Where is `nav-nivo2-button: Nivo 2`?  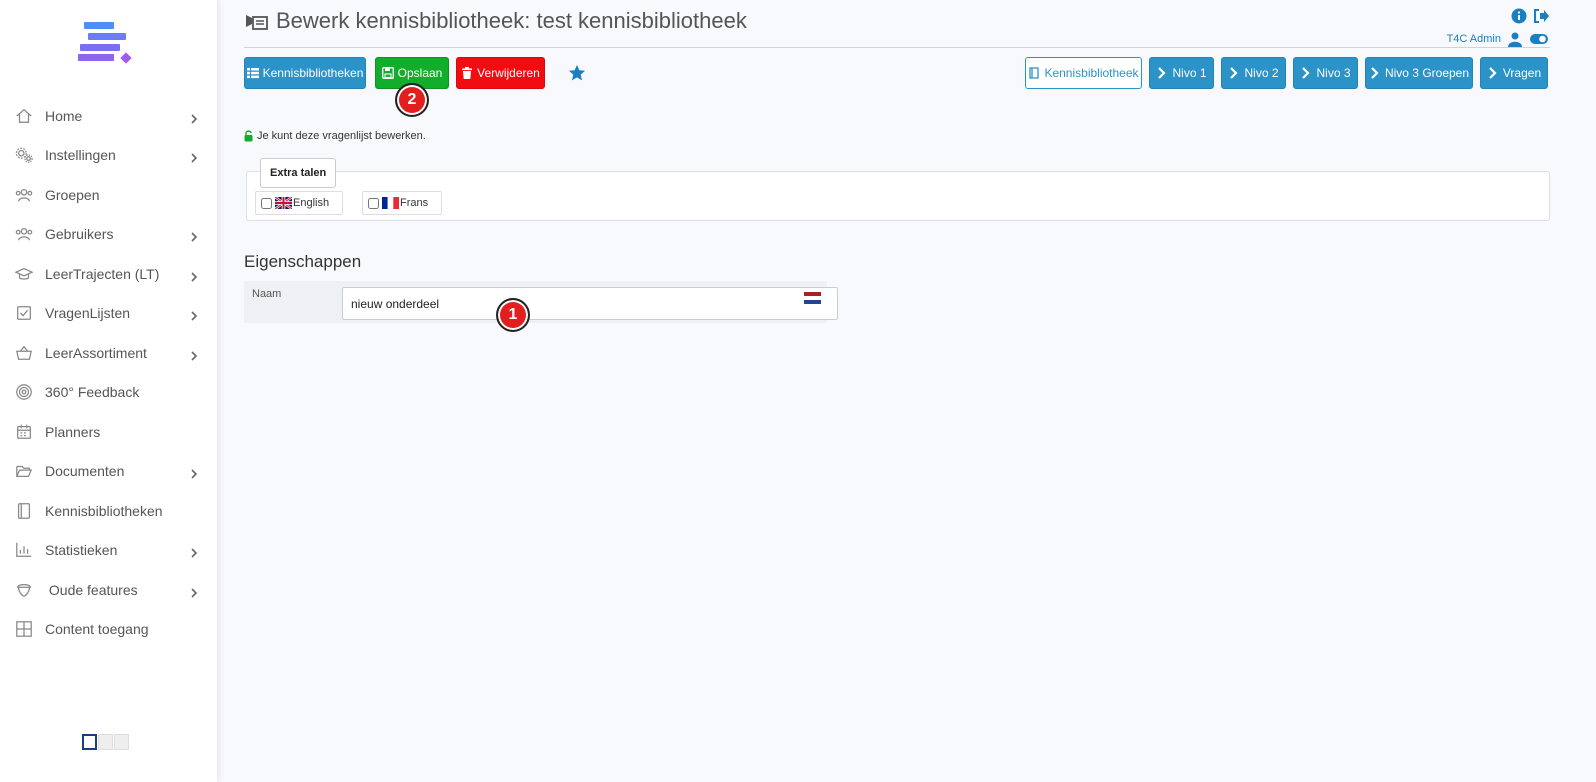 nav-nivo2-button: Nivo 2 is located at coordinates (1253, 73).